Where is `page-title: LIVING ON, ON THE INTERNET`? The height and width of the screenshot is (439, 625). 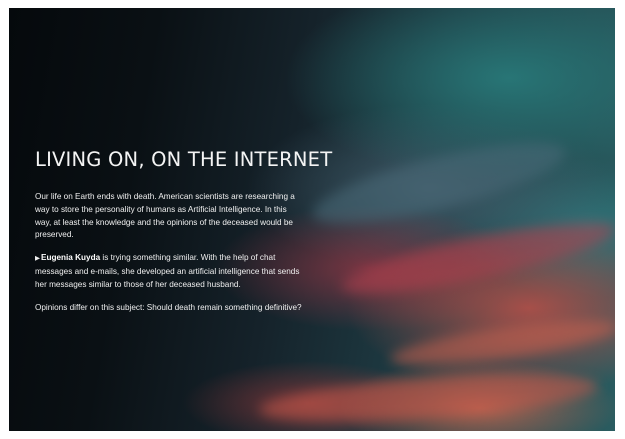 page-title: LIVING ON, ON THE INTERNET is located at coordinates (184, 159).